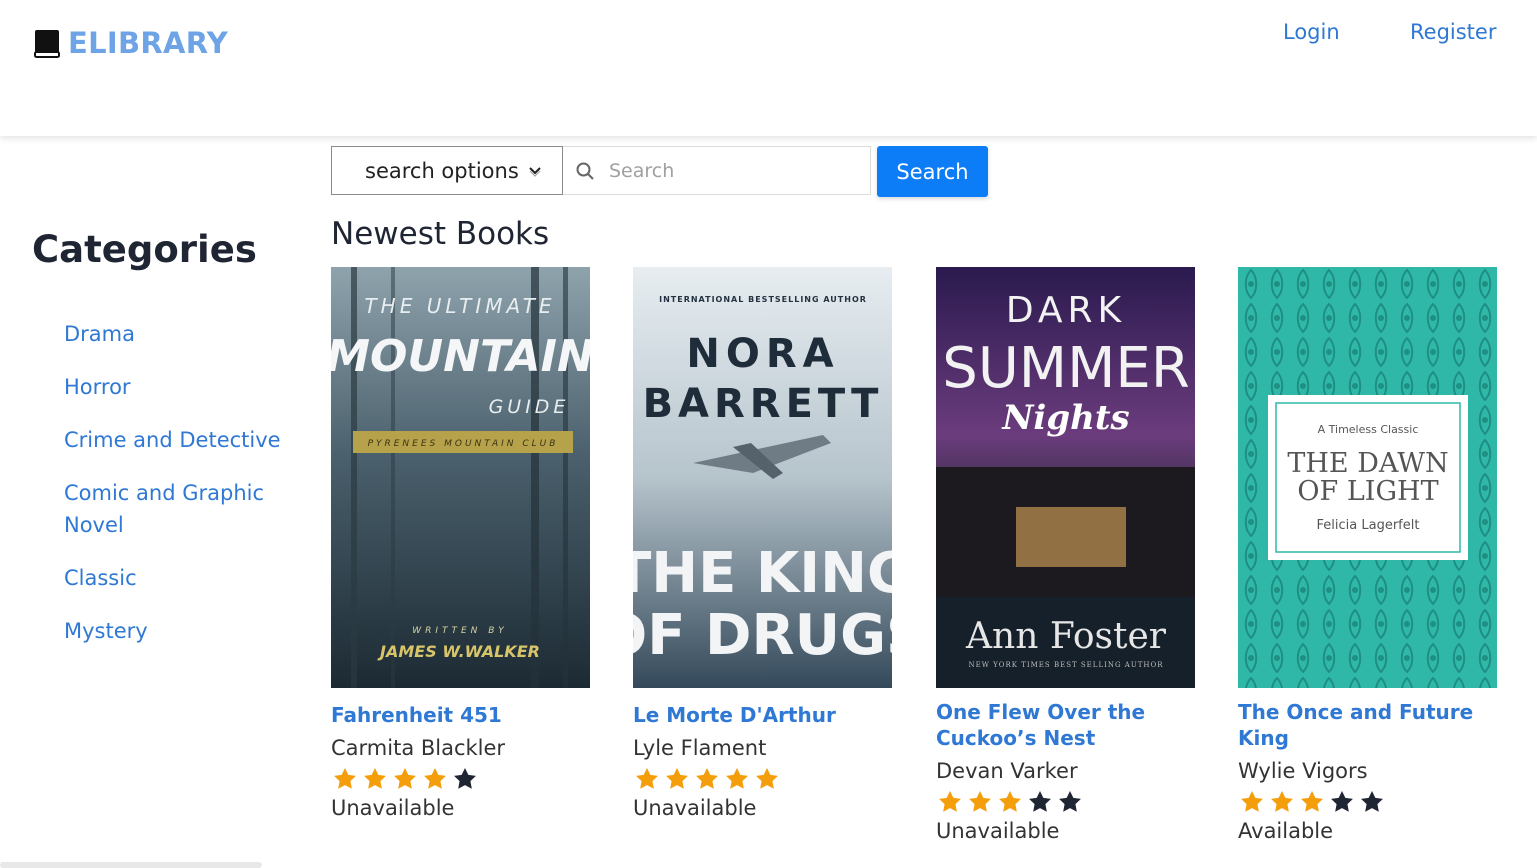 Image resolution: width=1537 pixels, height=868 pixels. I want to click on category-item-crime-and-detective: Crime and Detective, so click(184, 440).